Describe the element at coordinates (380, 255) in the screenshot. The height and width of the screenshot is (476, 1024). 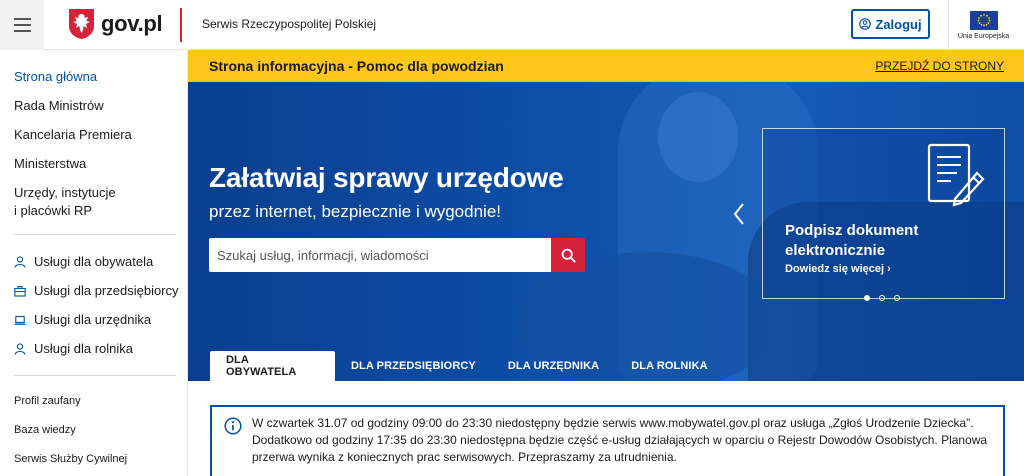
I see `search-input` at that location.